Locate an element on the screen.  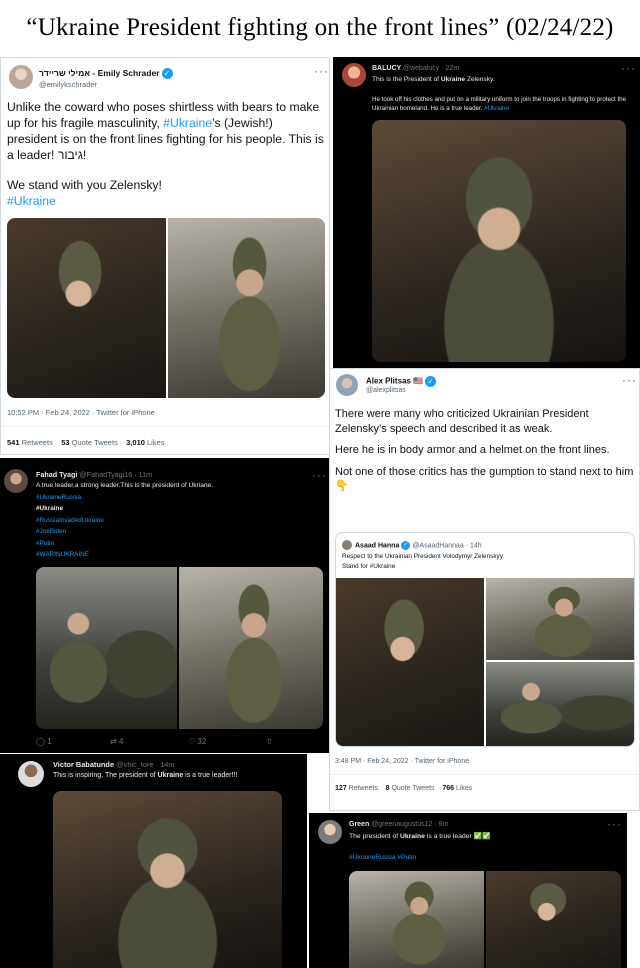
tweet-text-part: The president of is located at coordinates (375, 836).